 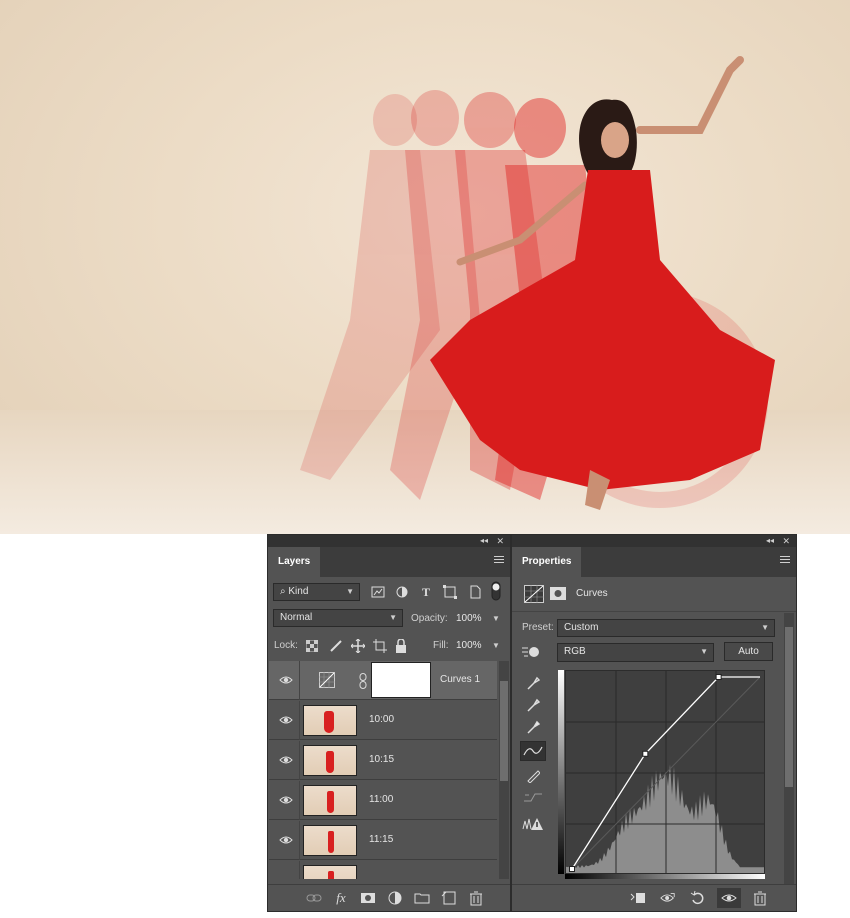 I want to click on pixel-filter-icon, so click(x=378, y=592).